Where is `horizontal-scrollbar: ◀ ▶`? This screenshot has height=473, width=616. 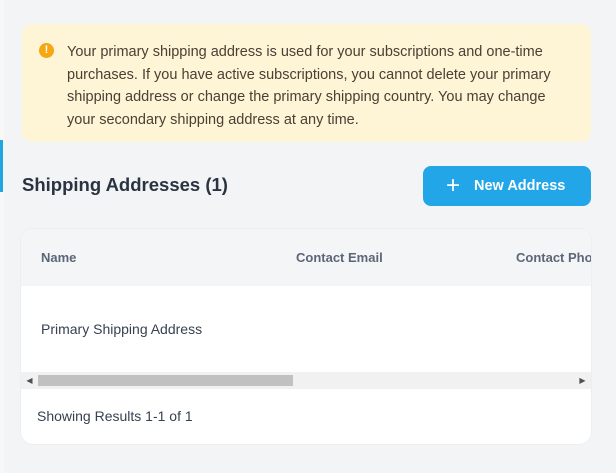 horizontal-scrollbar: ◀ ▶ is located at coordinates (306, 380).